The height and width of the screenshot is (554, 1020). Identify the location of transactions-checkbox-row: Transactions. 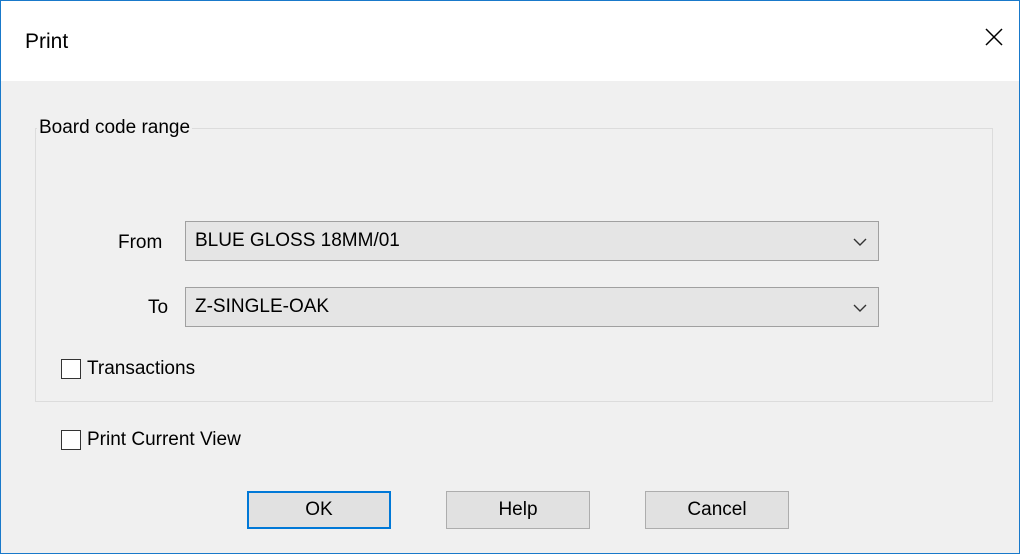
(128, 369).